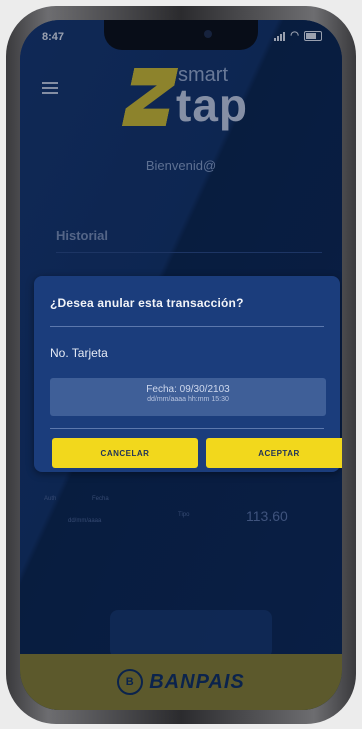 This screenshot has height=729, width=362. Describe the element at coordinates (125, 453) in the screenshot. I see `cancel-button: CANCELAR` at that location.